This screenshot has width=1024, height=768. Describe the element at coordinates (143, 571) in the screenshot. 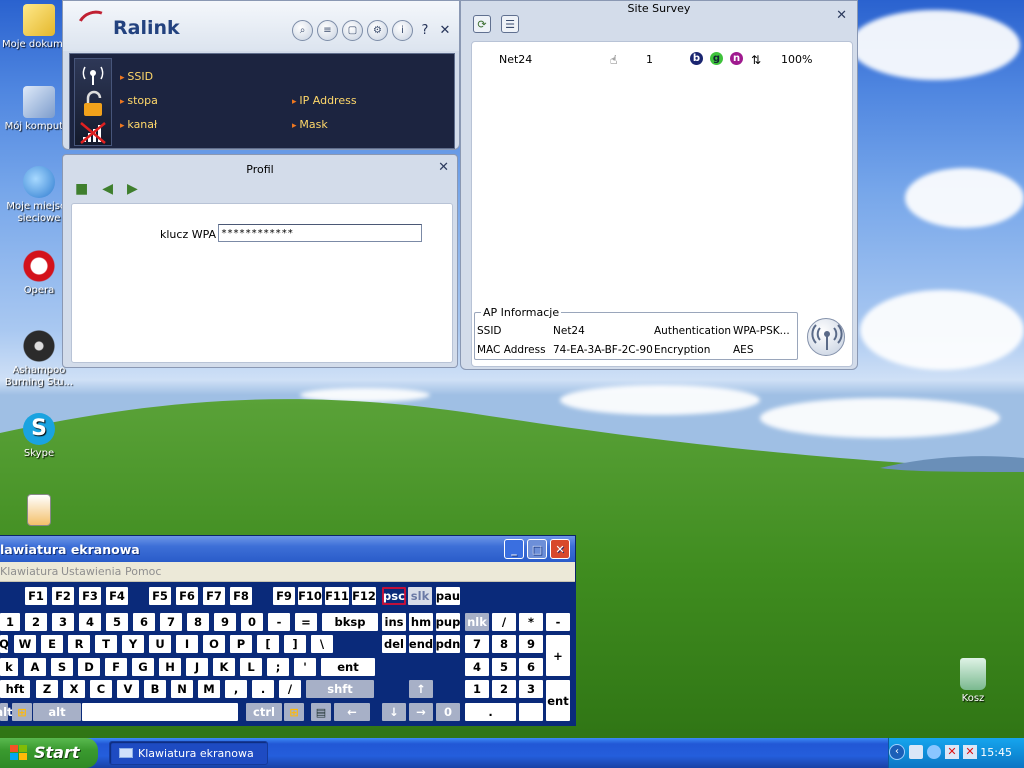

I see `menu-pomoc: Pomoc` at that location.